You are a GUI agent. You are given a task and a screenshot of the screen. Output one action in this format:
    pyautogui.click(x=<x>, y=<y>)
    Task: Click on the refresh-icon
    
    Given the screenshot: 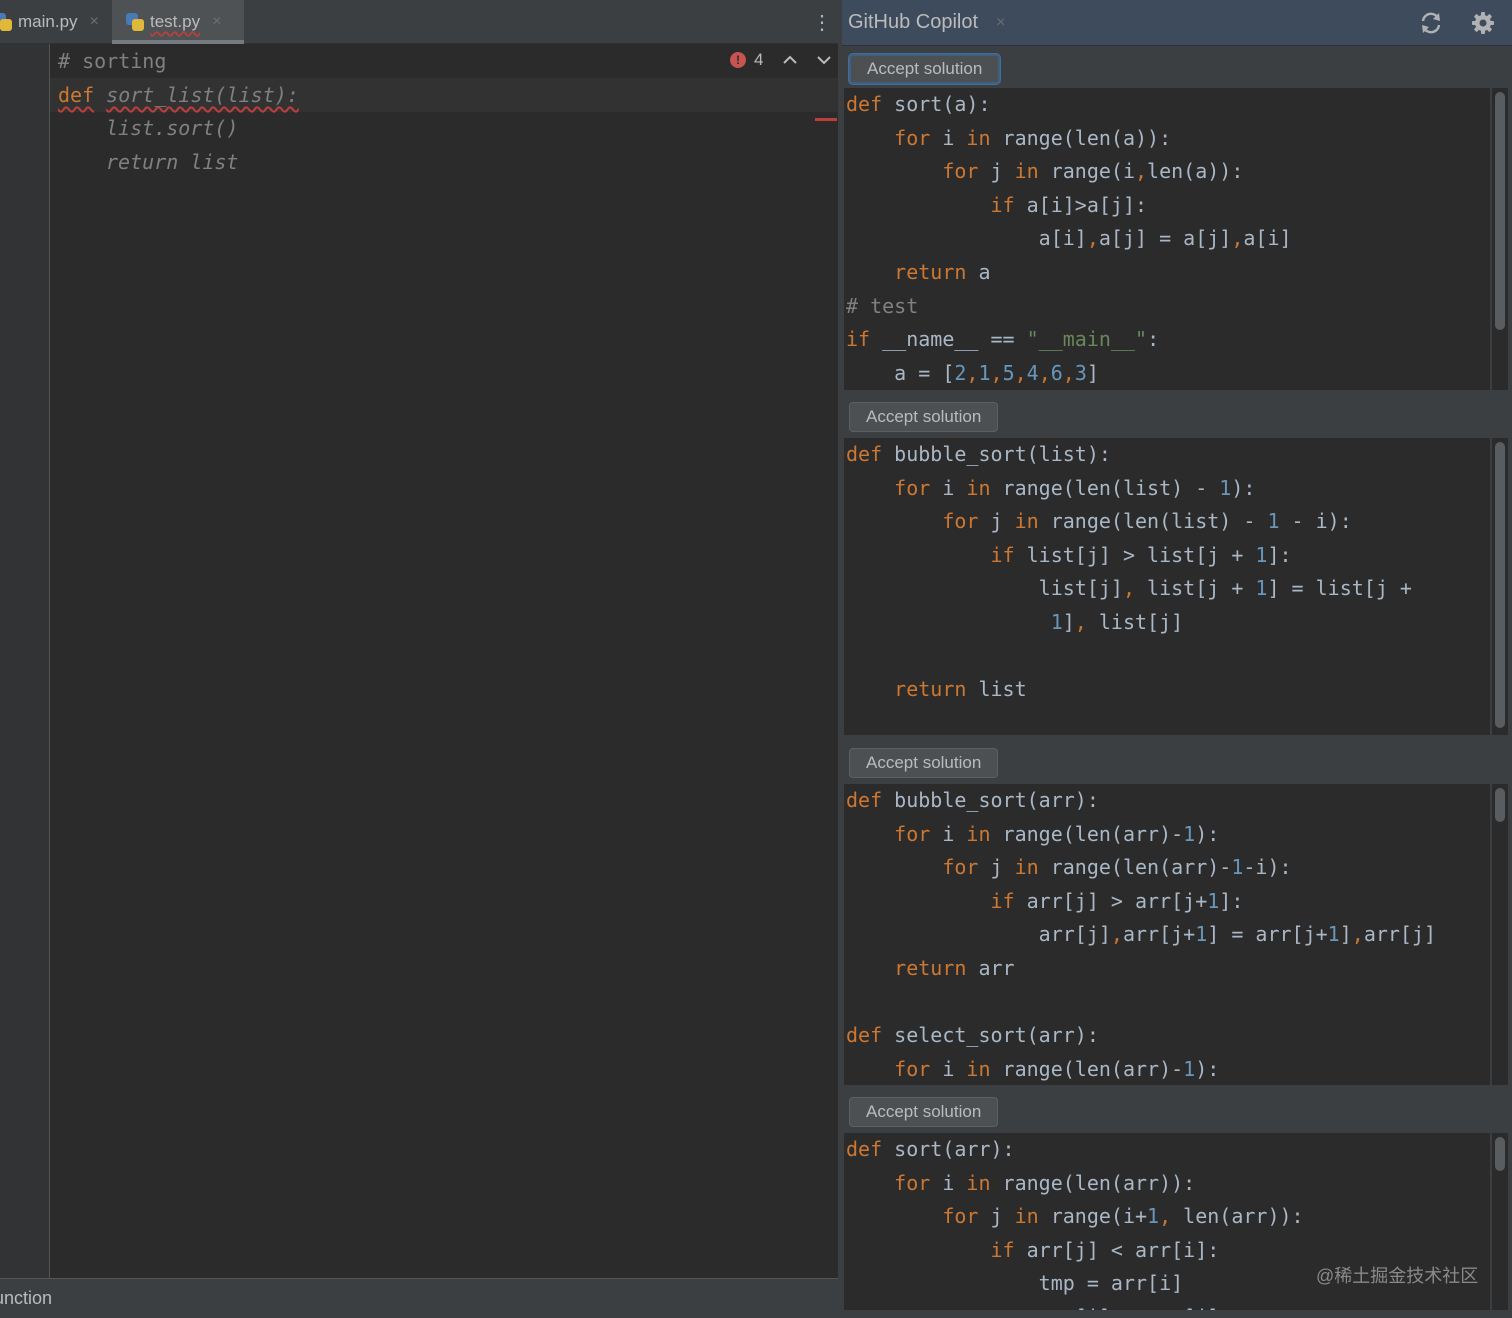 What is the action you would take?
    pyautogui.click(x=1431, y=23)
    